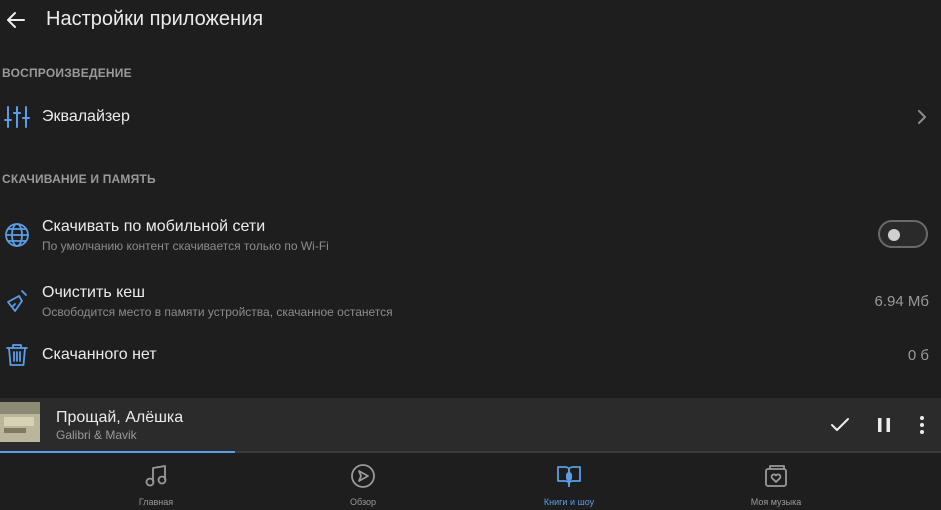 Image resolution: width=941 pixels, height=510 pixels. What do you see at coordinates (99, 354) in the screenshot?
I see `downloads-label: Скачанного нет` at bounding box center [99, 354].